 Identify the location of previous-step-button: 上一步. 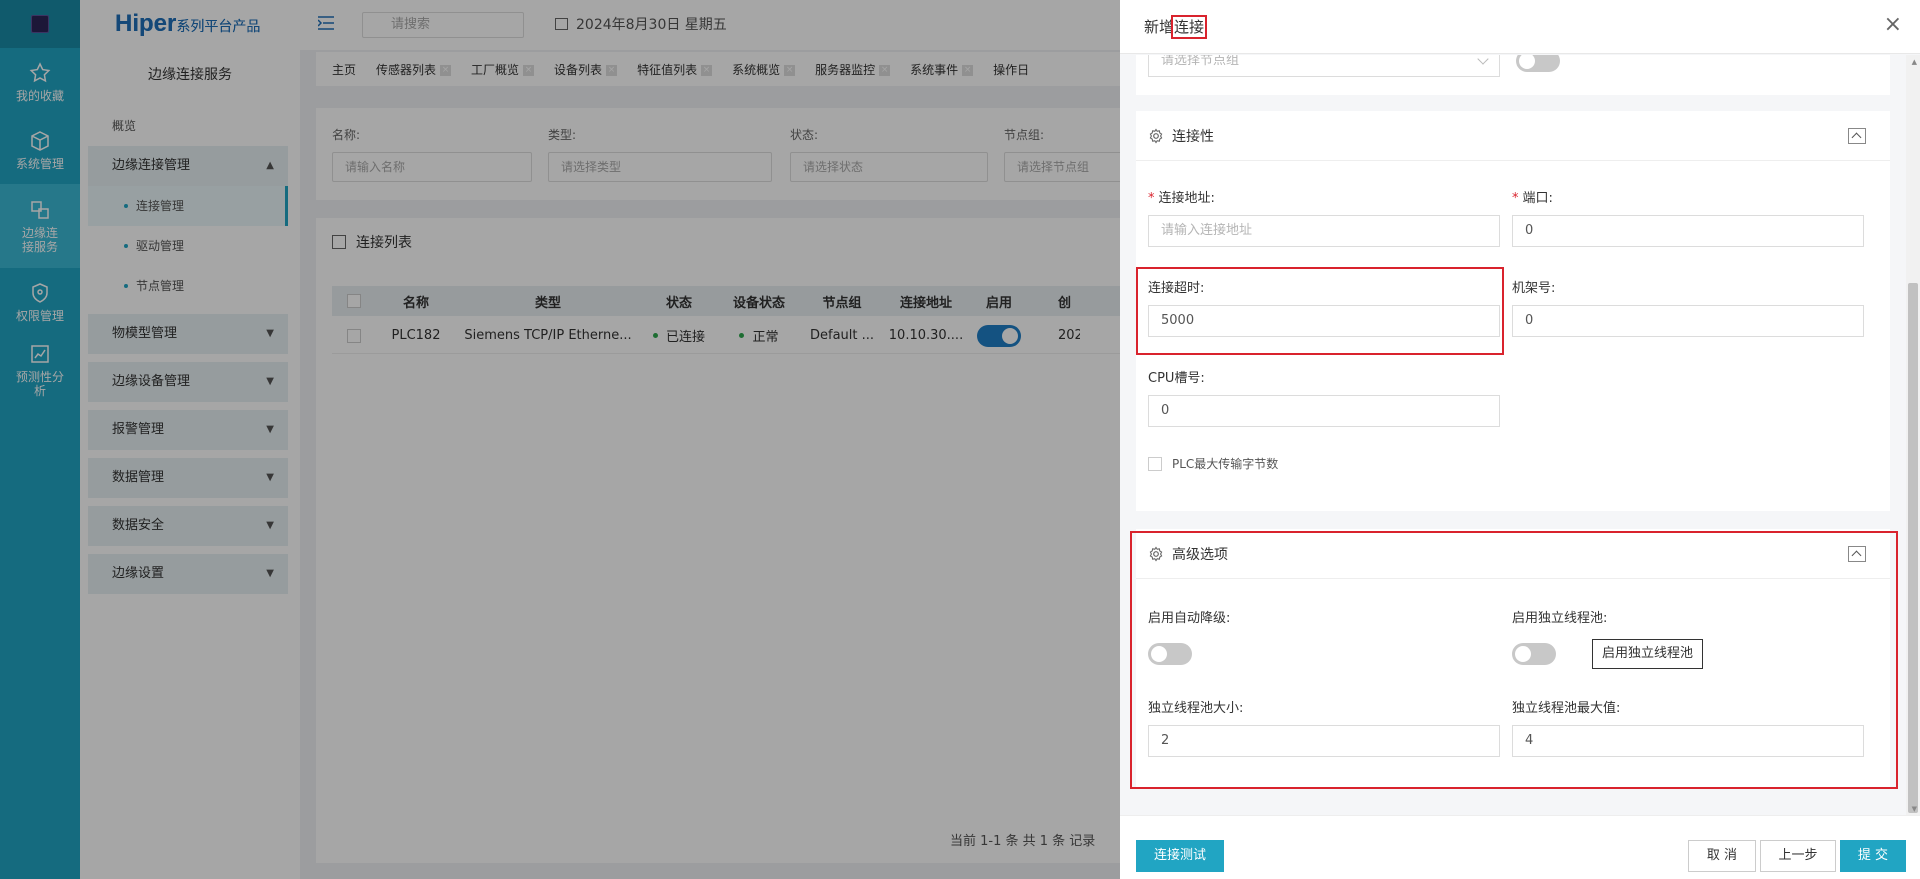
(1798, 856).